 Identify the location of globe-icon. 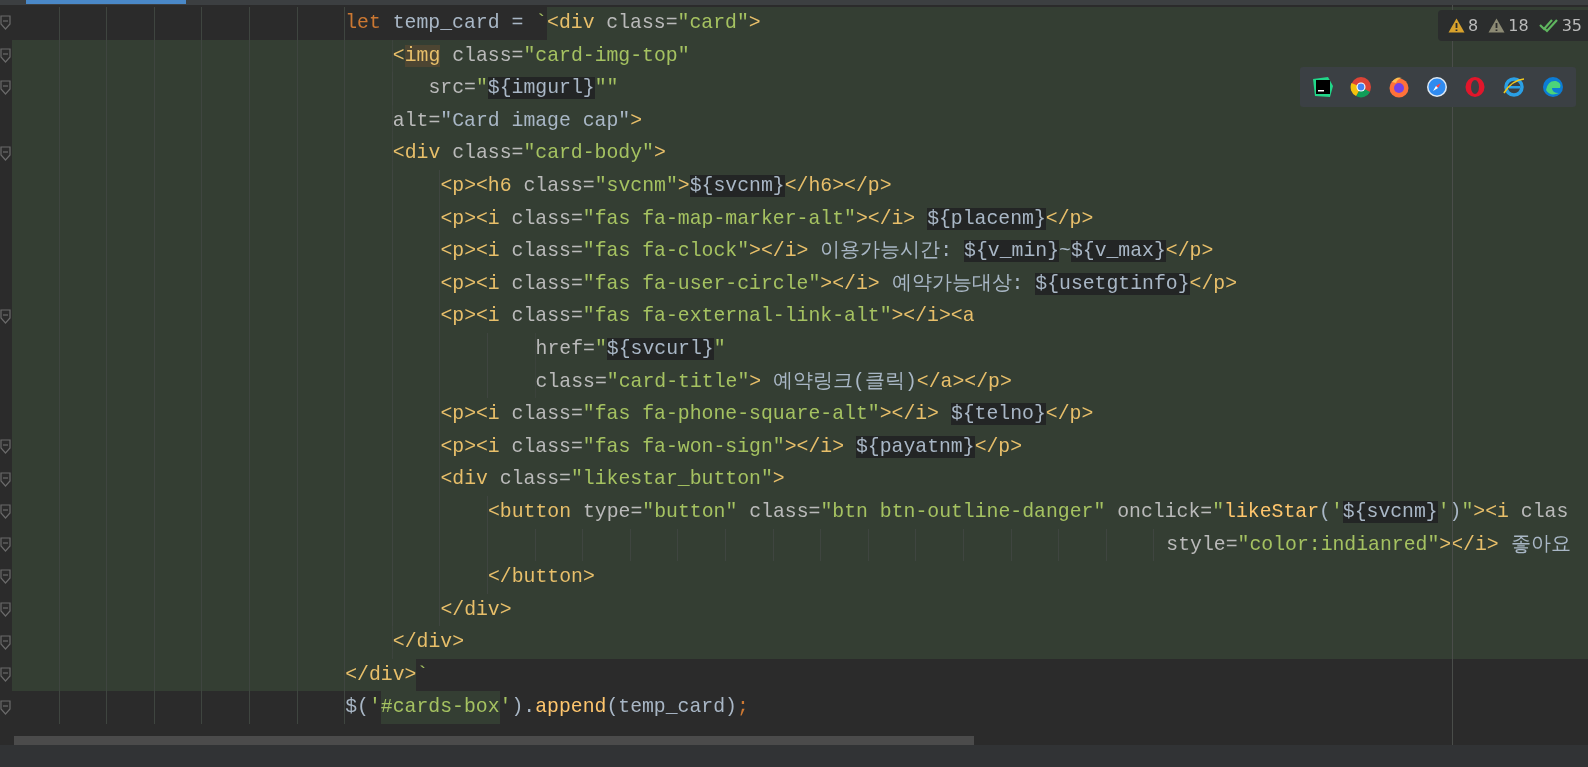
(1514, 87).